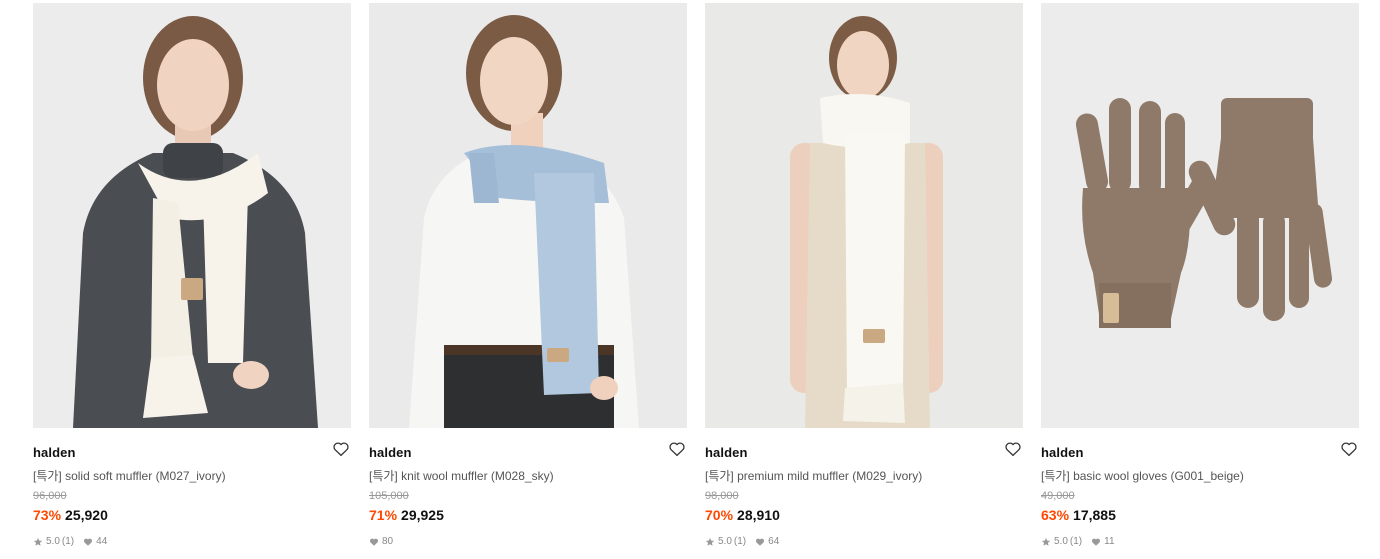 This screenshot has width=1380, height=559. I want to click on product-meta: 5.0 (1) 44, so click(74, 541).